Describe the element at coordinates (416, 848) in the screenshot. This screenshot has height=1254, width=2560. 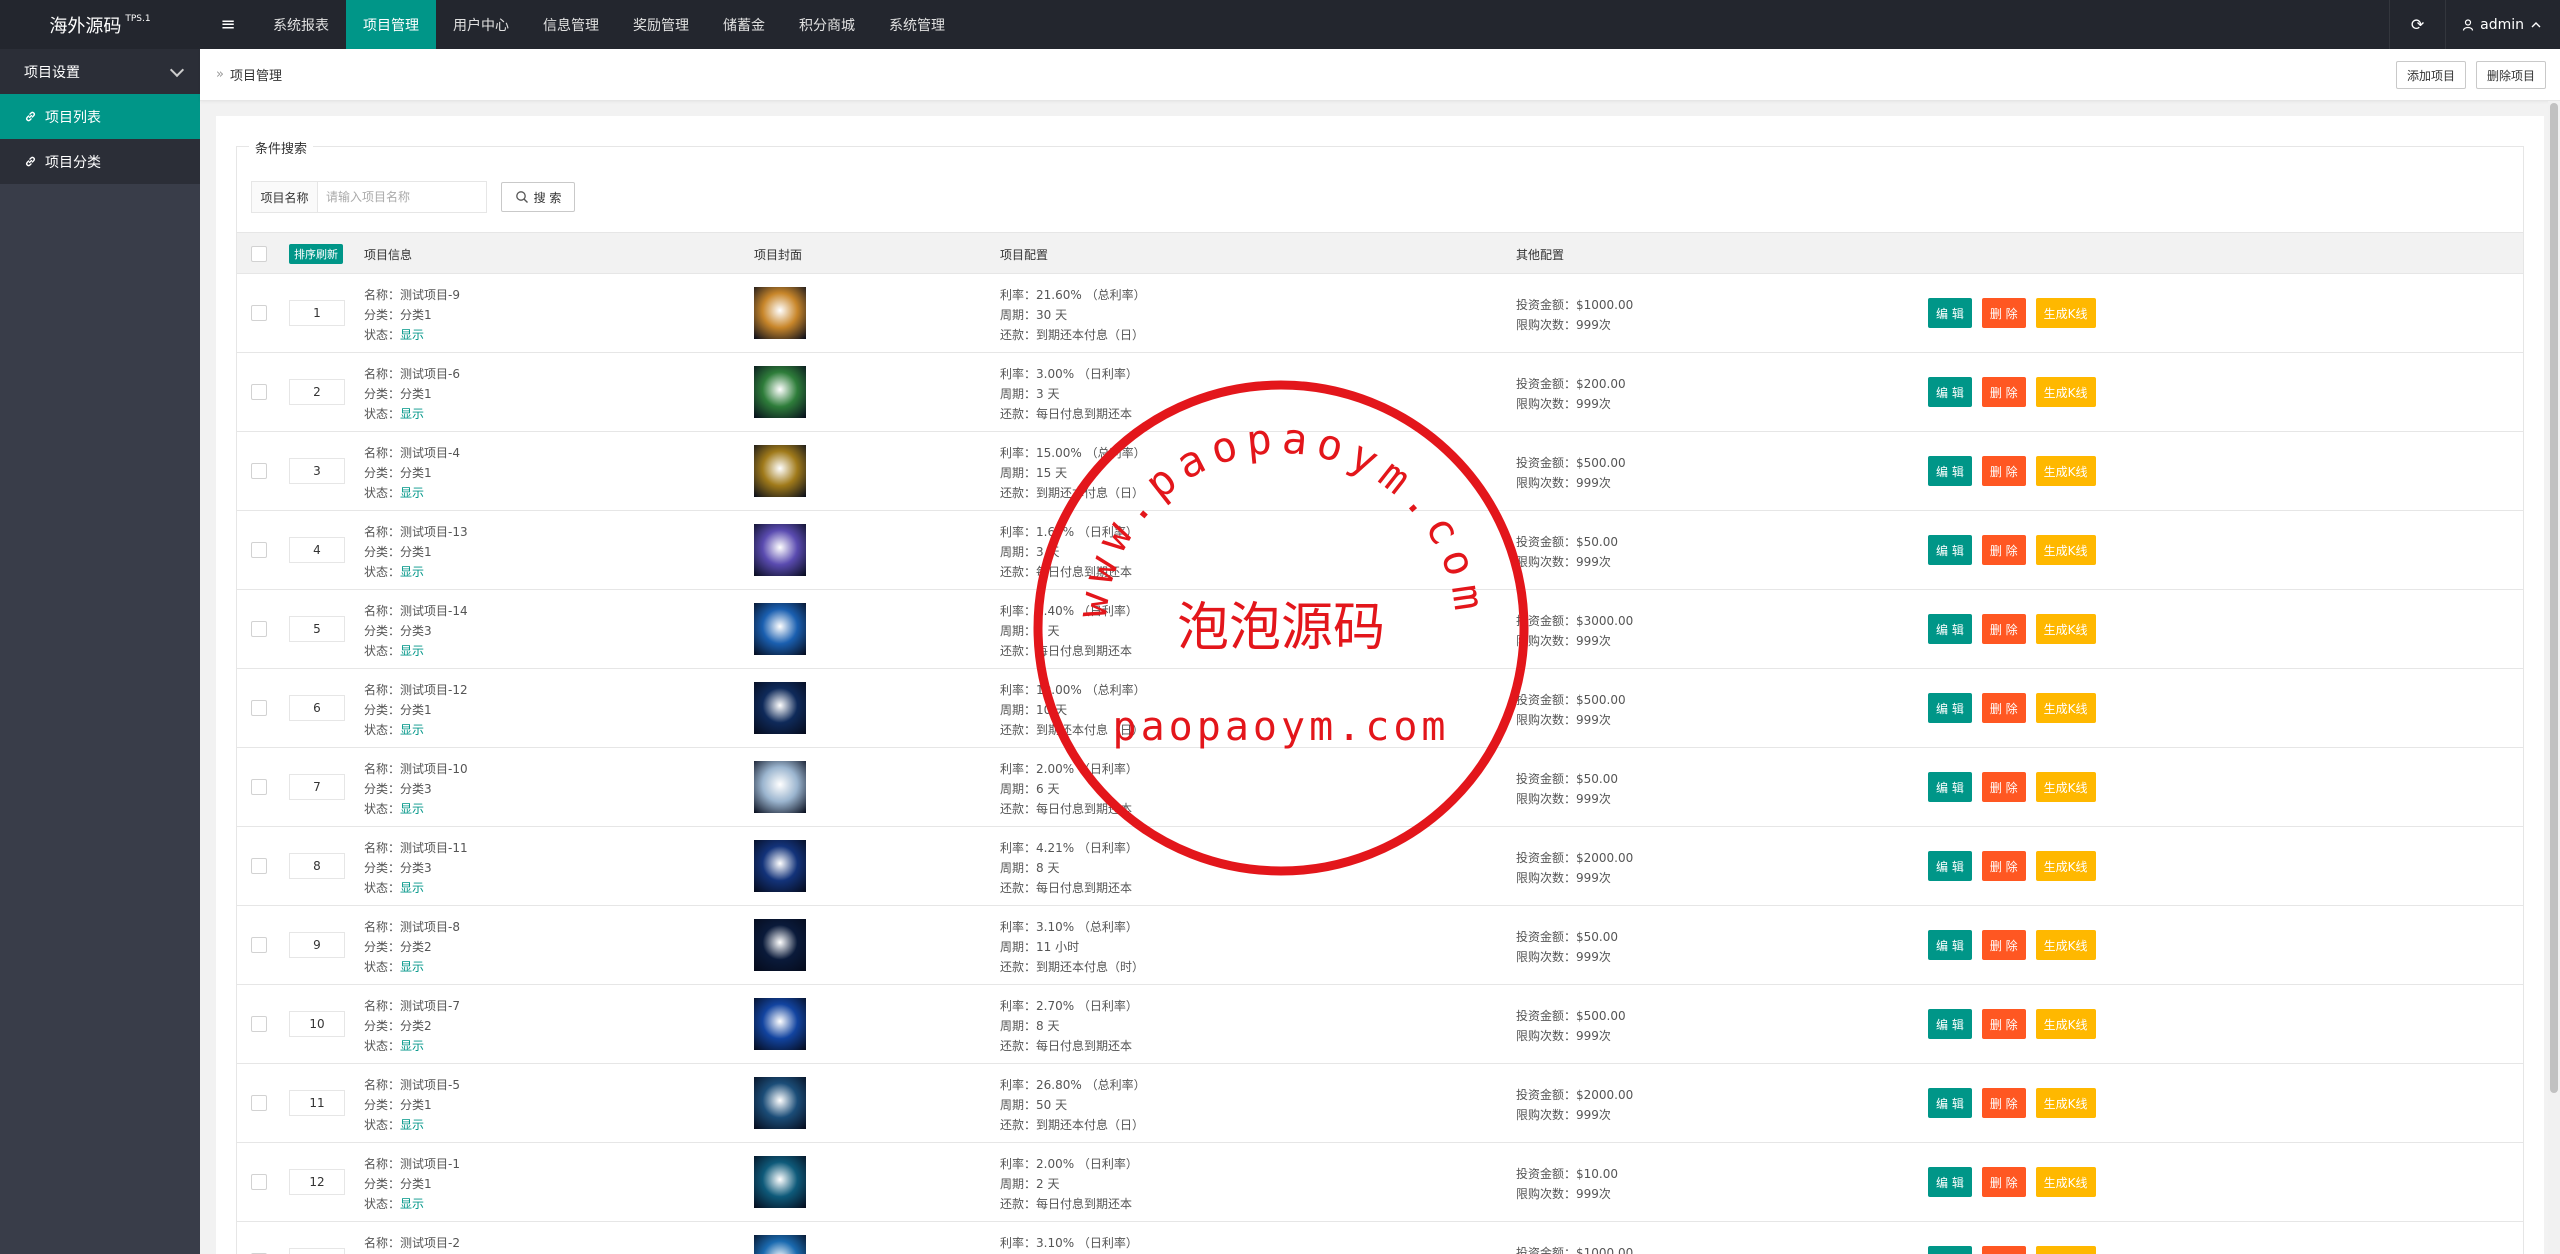
I see `project-name: 名称：测试项目-11` at that location.